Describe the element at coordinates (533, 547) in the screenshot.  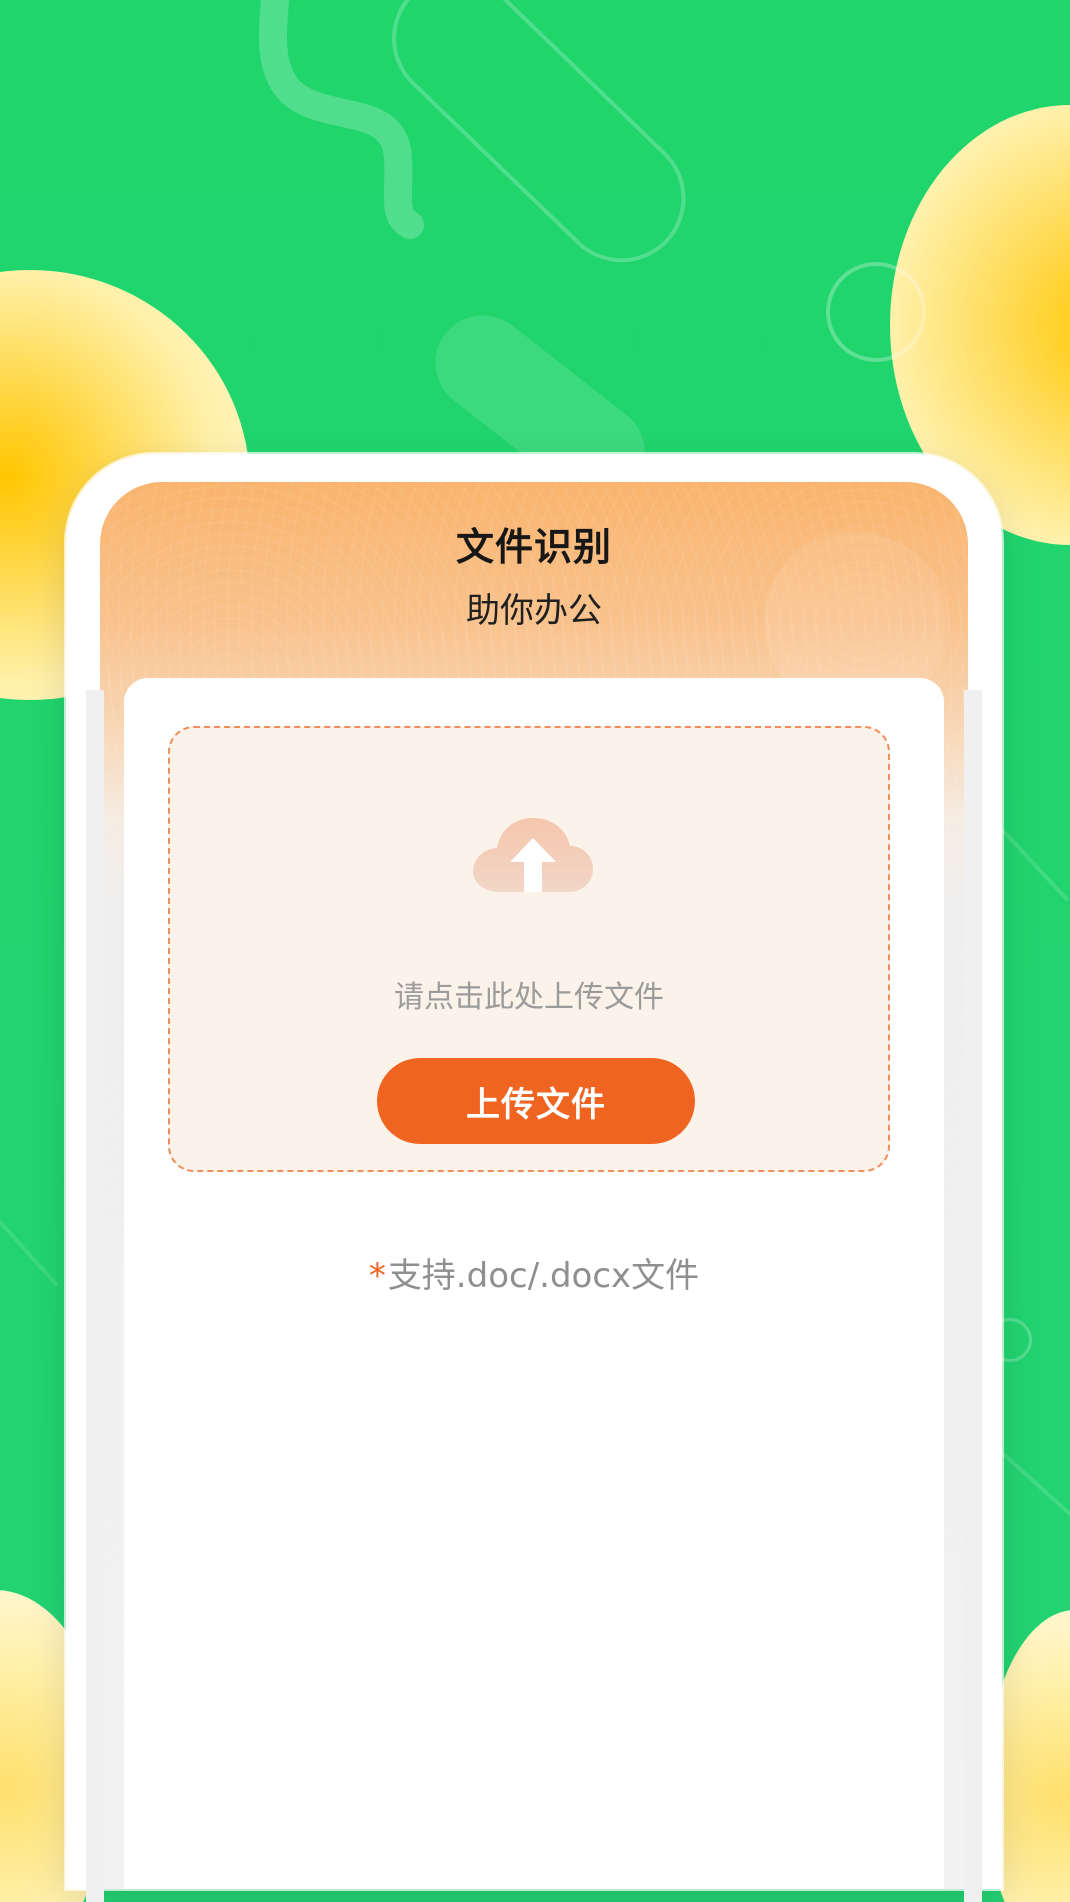
I see `page-title: 文件识别` at that location.